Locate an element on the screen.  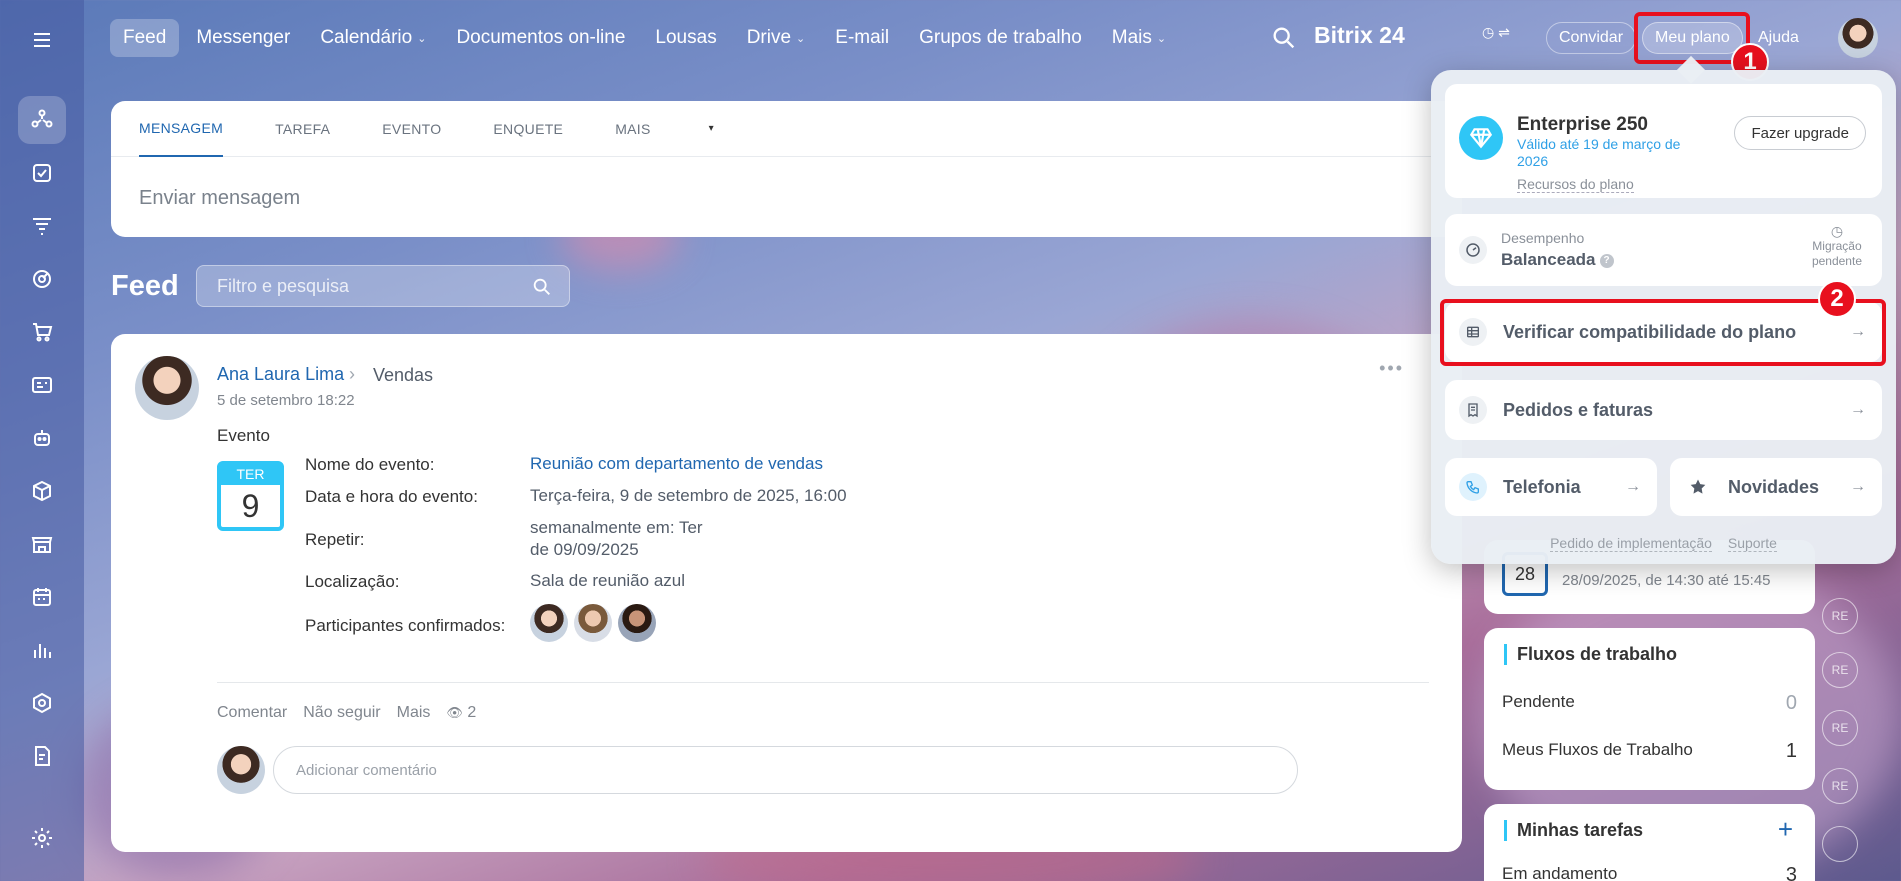
my-avatar is located at coordinates (241, 770).